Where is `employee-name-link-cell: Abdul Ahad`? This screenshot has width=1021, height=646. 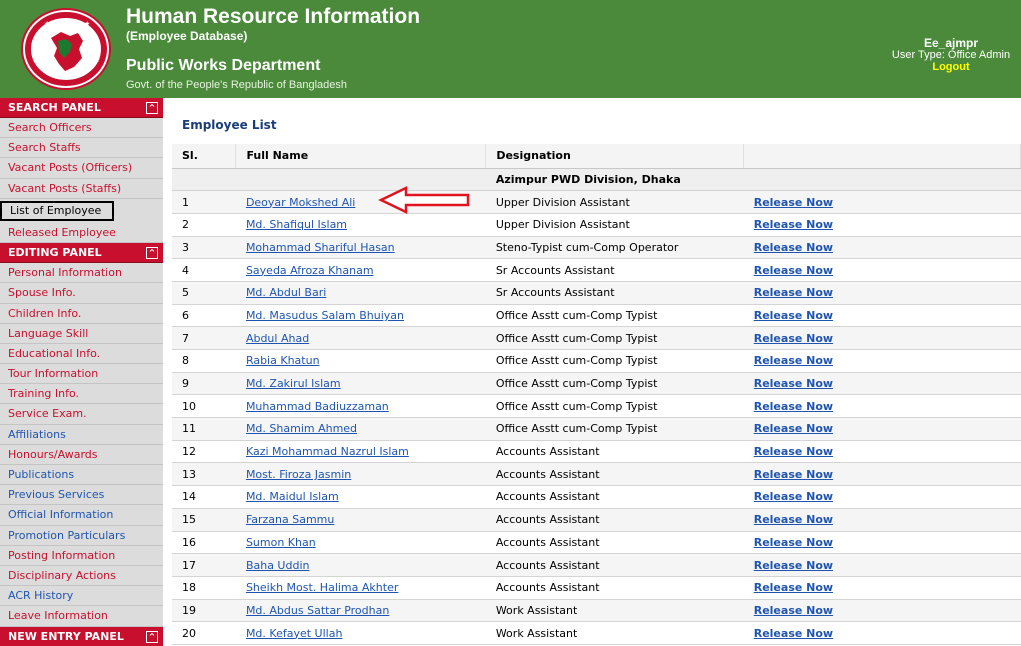
employee-name-link-cell: Abdul Ahad is located at coordinates (360, 338).